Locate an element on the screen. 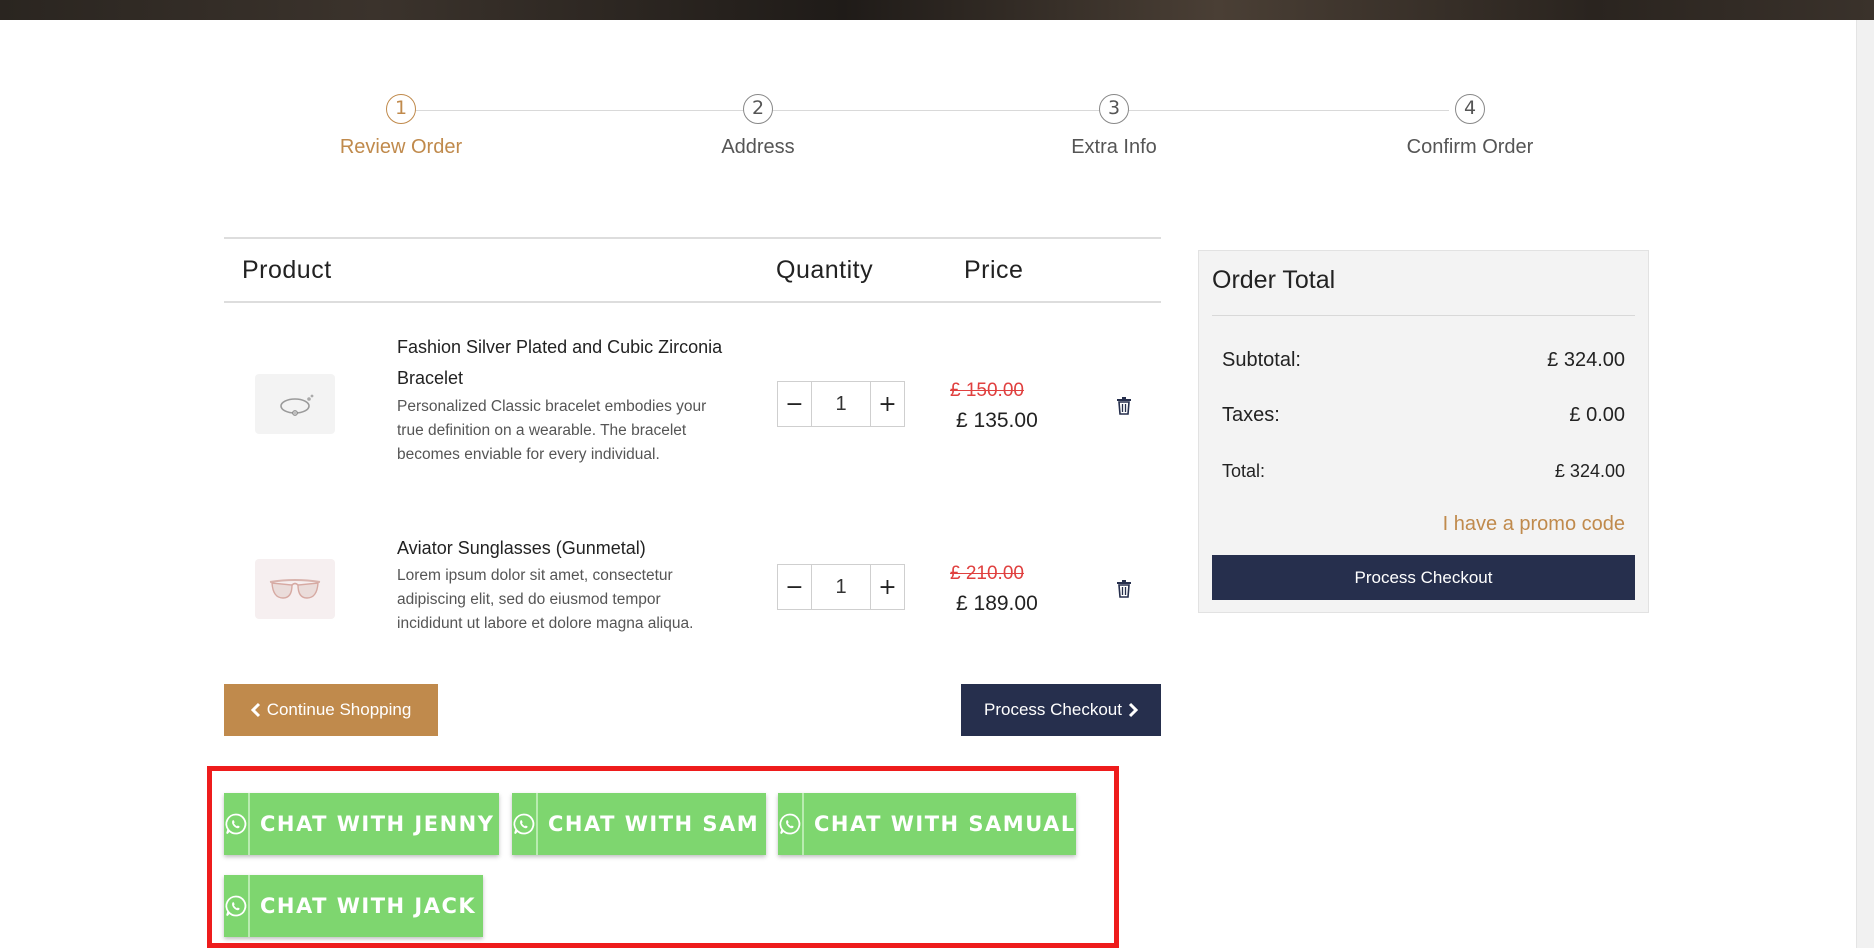  chat-with-samual-button: CHAT WITH SAMUAL is located at coordinates (927, 824).